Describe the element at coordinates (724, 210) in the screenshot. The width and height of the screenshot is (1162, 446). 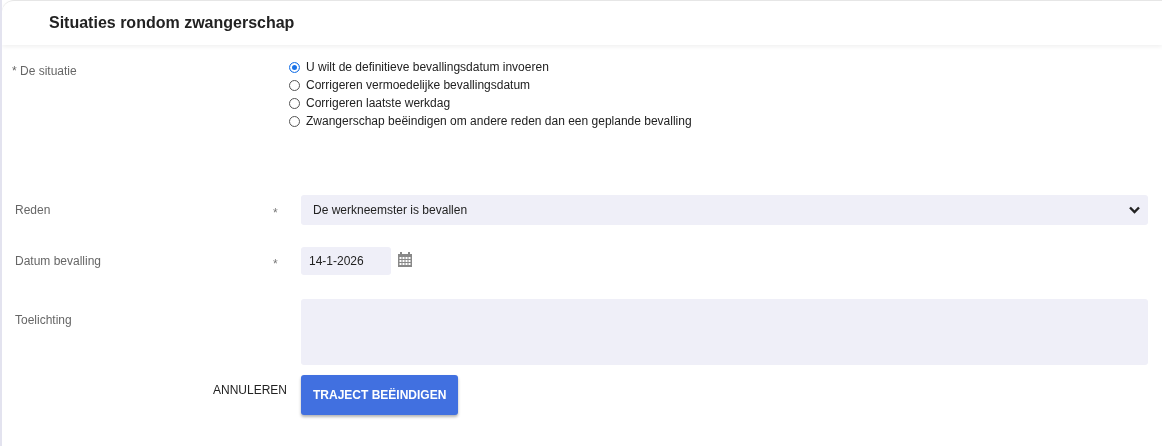
I see `select-field: De werkneemster is bevallen` at that location.